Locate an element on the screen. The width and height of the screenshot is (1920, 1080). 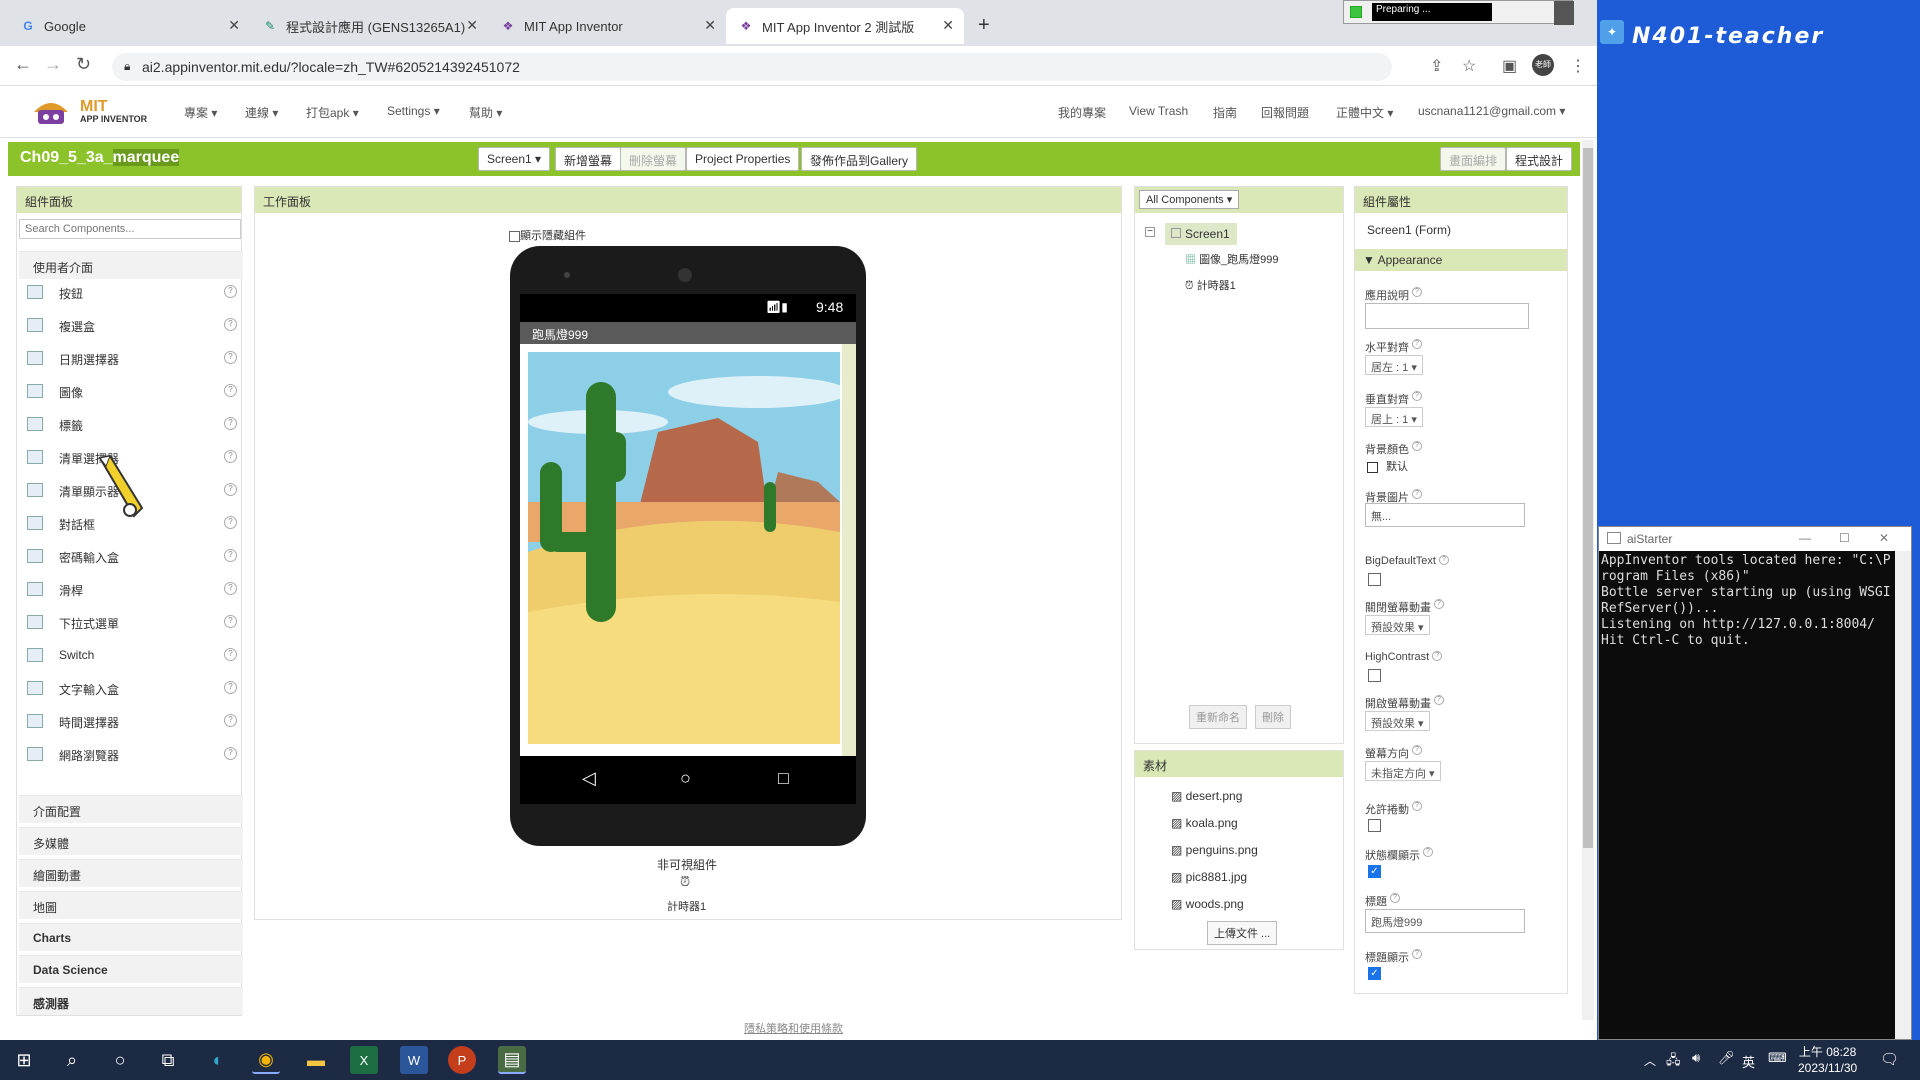
ime-indicator: 英 is located at coordinates (1748, 1061).